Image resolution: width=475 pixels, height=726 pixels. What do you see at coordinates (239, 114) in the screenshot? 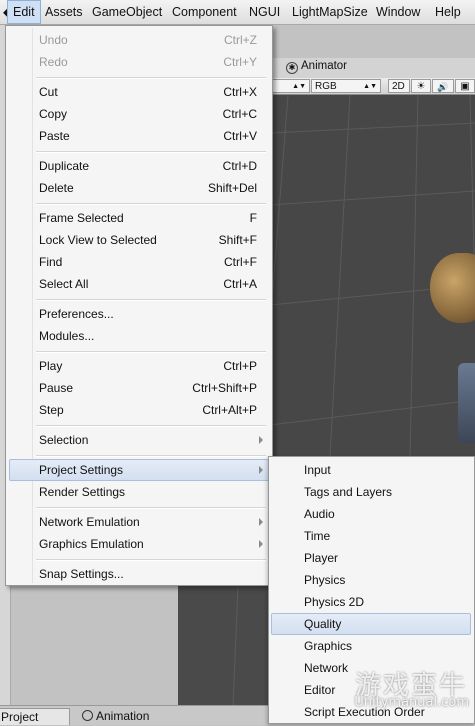
I see `menu-item-shortcut: Ctrl+C` at bounding box center [239, 114].